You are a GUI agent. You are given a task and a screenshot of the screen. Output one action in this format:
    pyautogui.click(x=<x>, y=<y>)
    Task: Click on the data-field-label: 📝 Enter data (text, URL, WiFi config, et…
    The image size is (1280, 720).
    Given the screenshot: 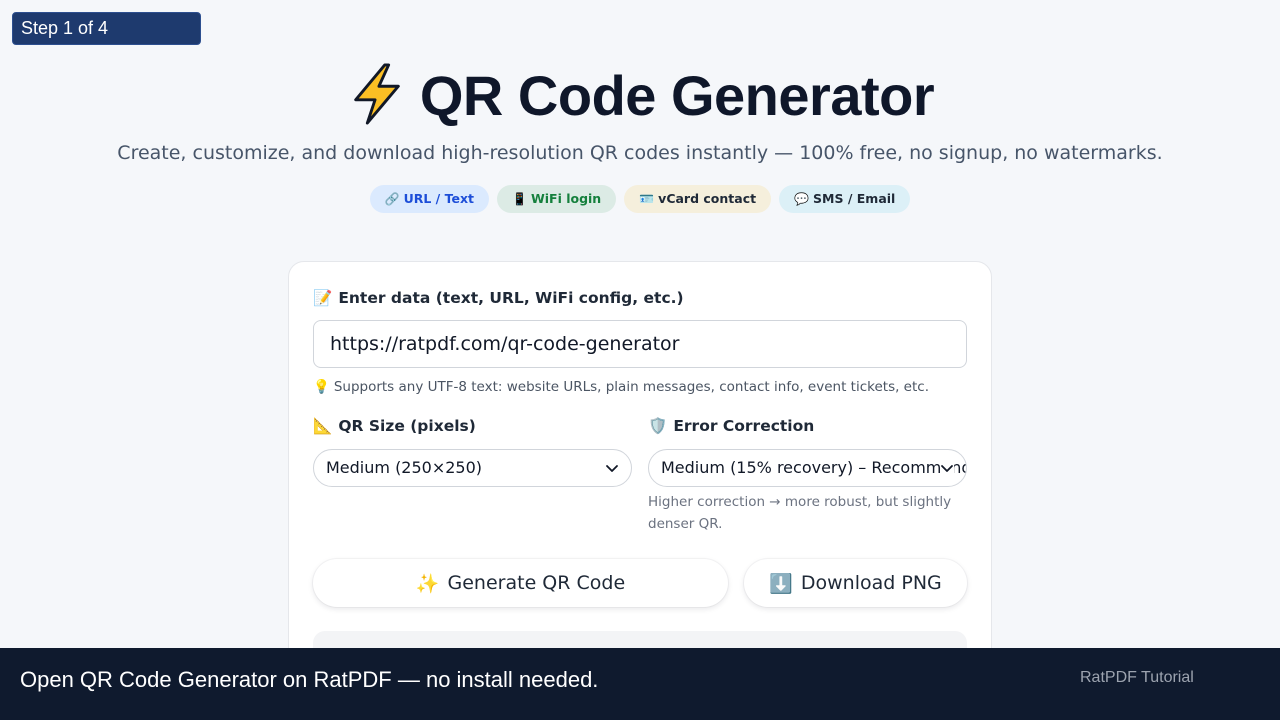 What is the action you would take?
    pyautogui.click(x=498, y=298)
    